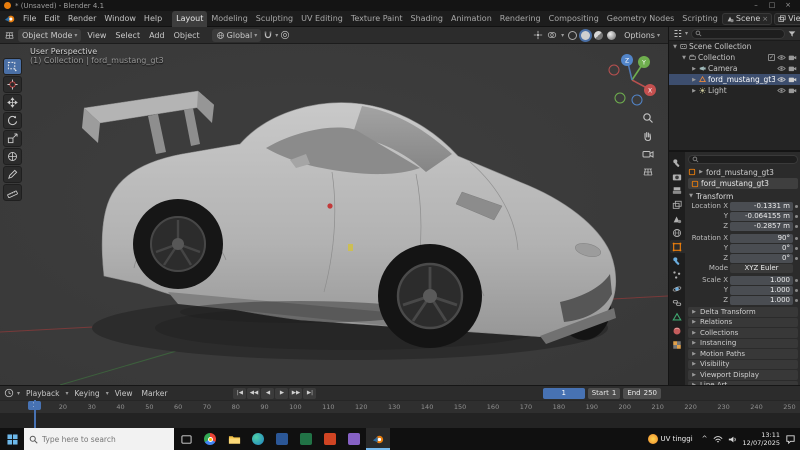 This screenshot has height=450, width=800. Describe the element at coordinates (743, 159) in the screenshot. I see `properties-search` at that location.